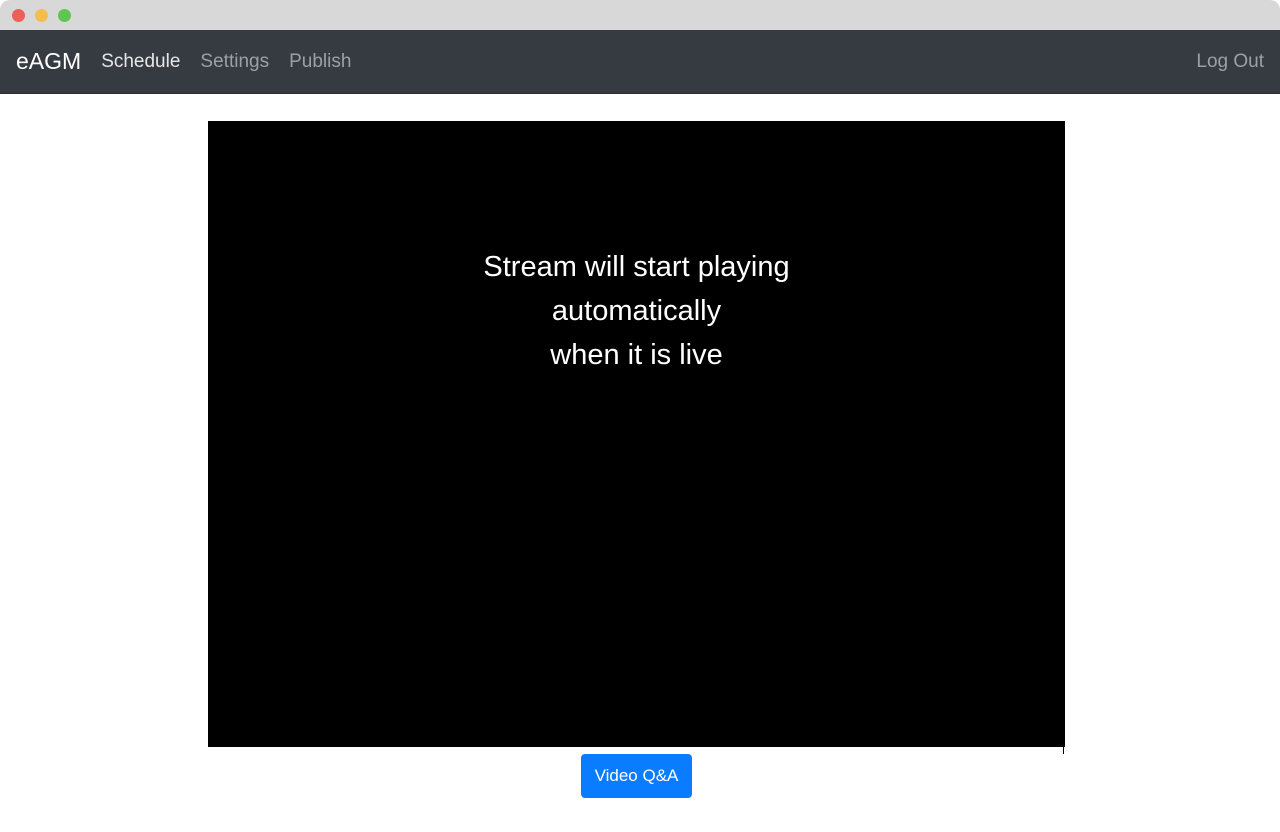 The image size is (1280, 832). I want to click on video-qa-button: Video Q&A, so click(636, 776).